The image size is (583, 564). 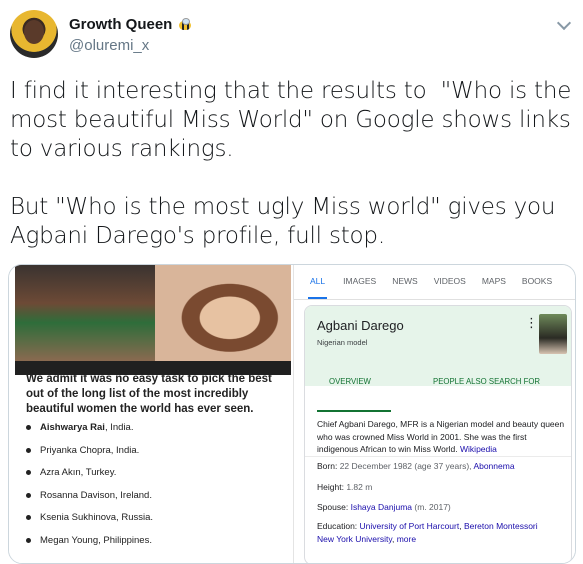 What do you see at coordinates (360, 281) in the screenshot?
I see `tab-images: IMAGES` at bounding box center [360, 281].